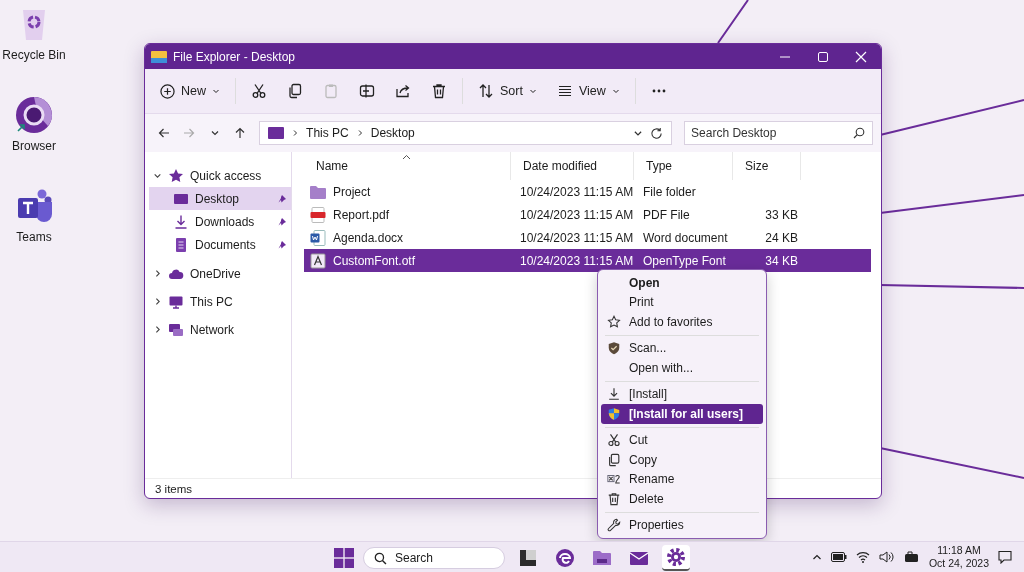  I want to click on file-name: CustomFont.otf, so click(374, 260).